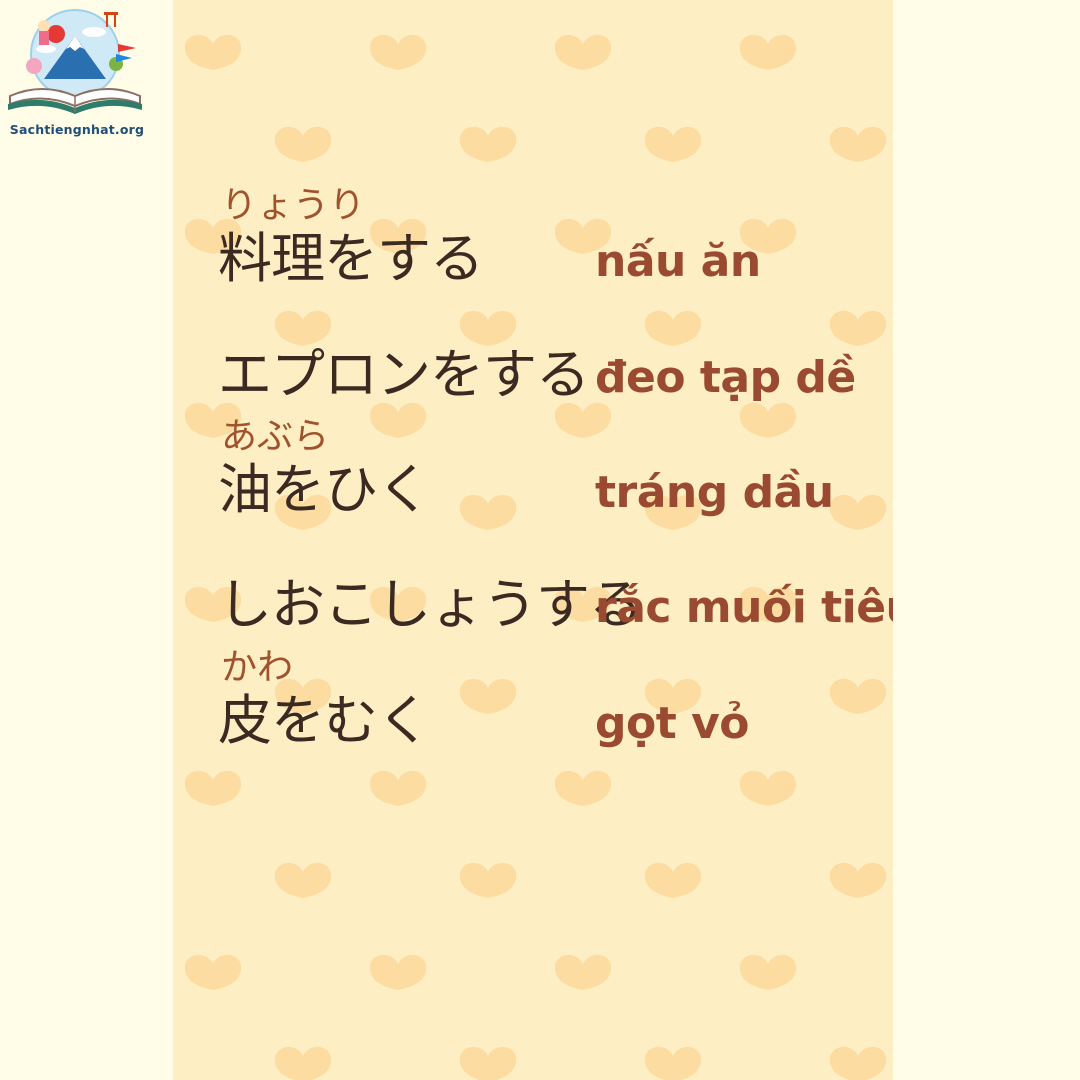 This screenshot has height=1080, width=1080. Describe the element at coordinates (744, 607) in the screenshot. I see `vietnamese-meaning: rắc muối tiêu` at that location.